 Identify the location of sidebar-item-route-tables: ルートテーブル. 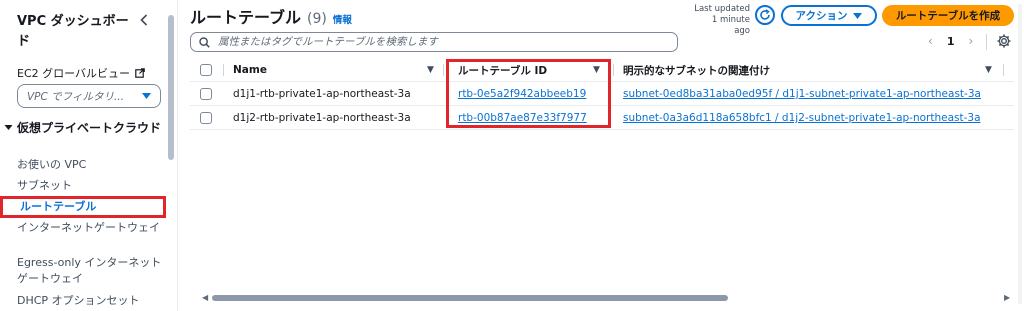
(83, 207).